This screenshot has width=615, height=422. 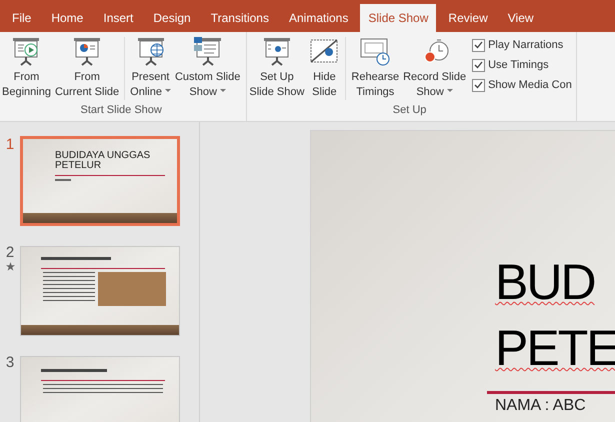 I want to click on group-label: Start Slide Show, so click(x=121, y=110).